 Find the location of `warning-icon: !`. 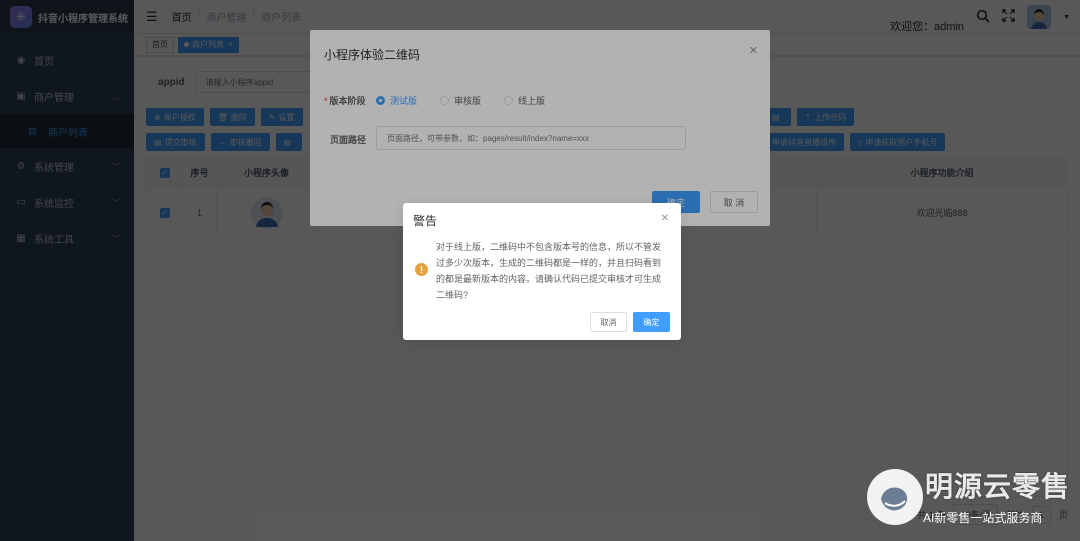

warning-icon: ! is located at coordinates (421, 269).